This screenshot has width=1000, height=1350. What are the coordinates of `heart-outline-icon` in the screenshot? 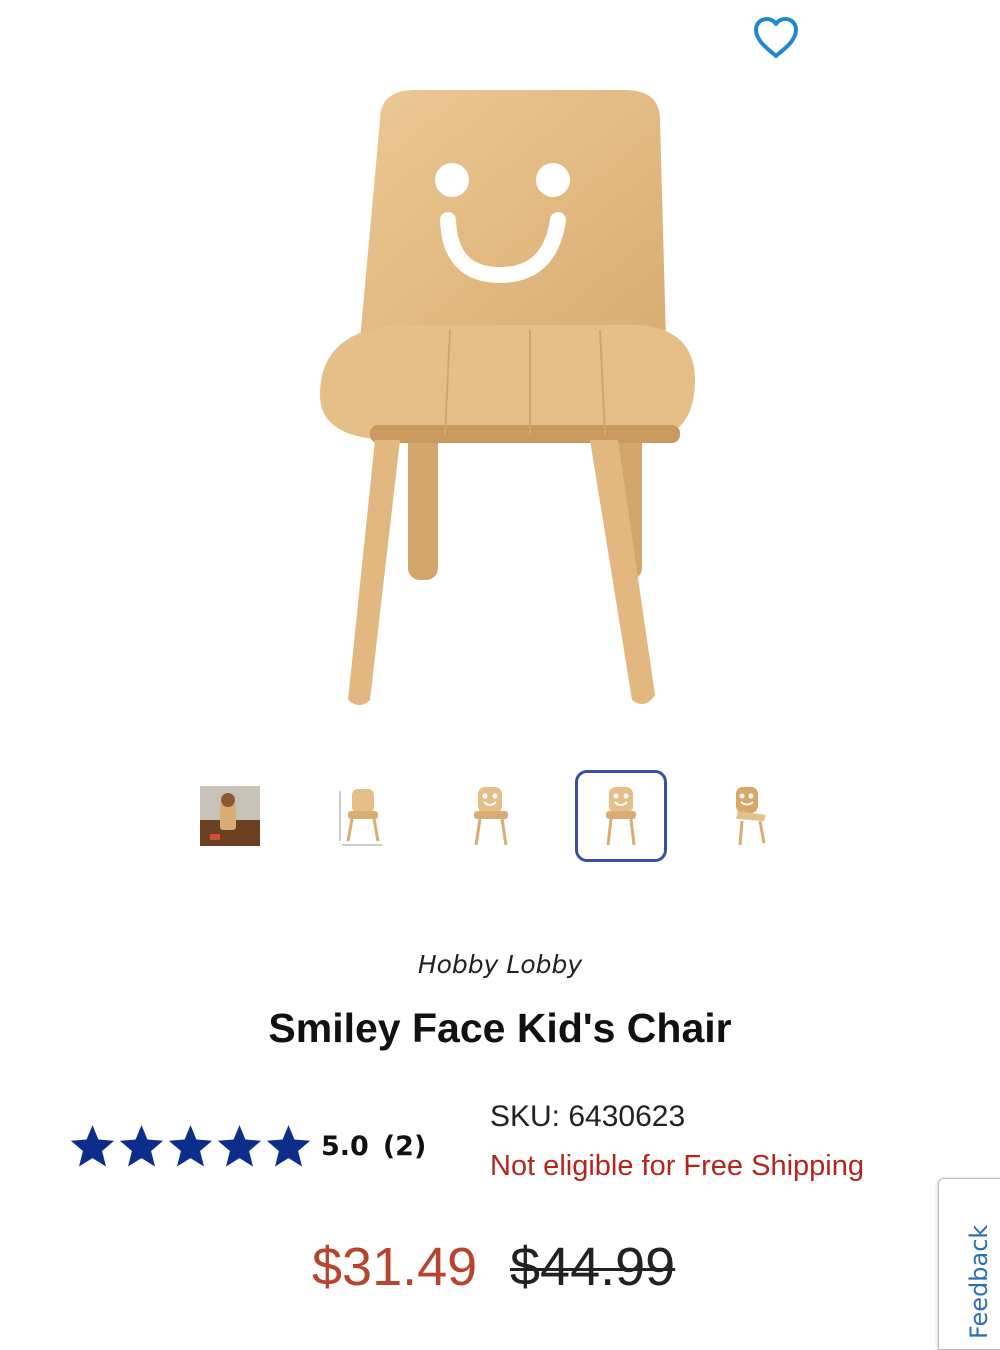 It's located at (776, 37).